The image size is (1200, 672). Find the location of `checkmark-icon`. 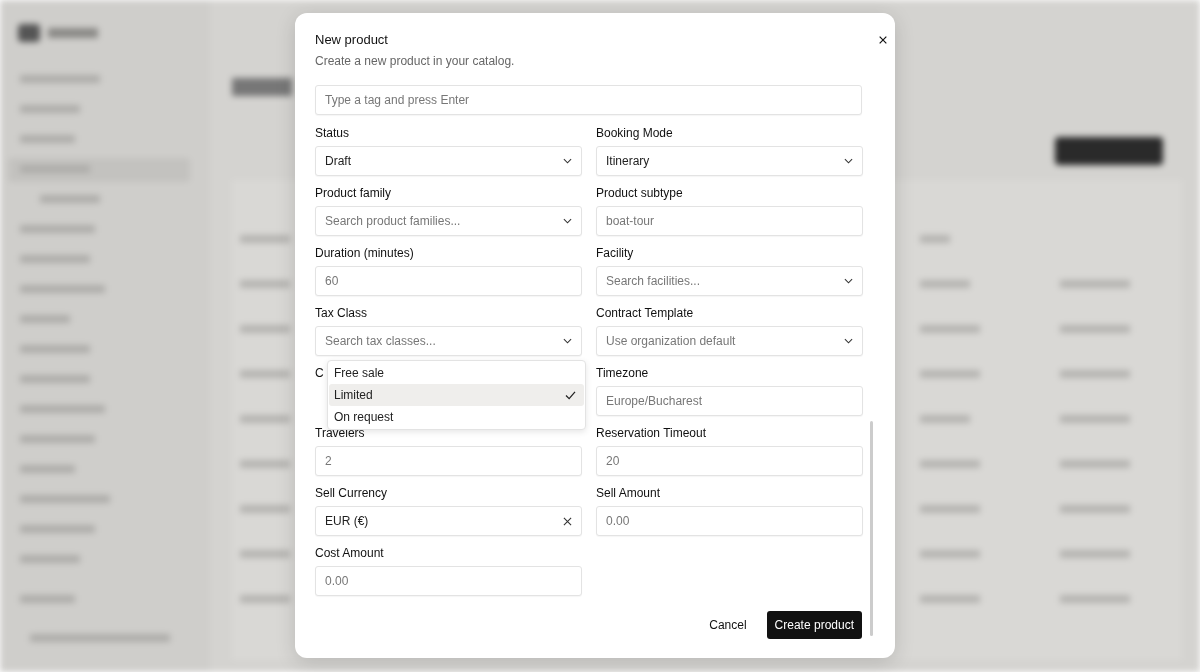

checkmark-icon is located at coordinates (570, 395).